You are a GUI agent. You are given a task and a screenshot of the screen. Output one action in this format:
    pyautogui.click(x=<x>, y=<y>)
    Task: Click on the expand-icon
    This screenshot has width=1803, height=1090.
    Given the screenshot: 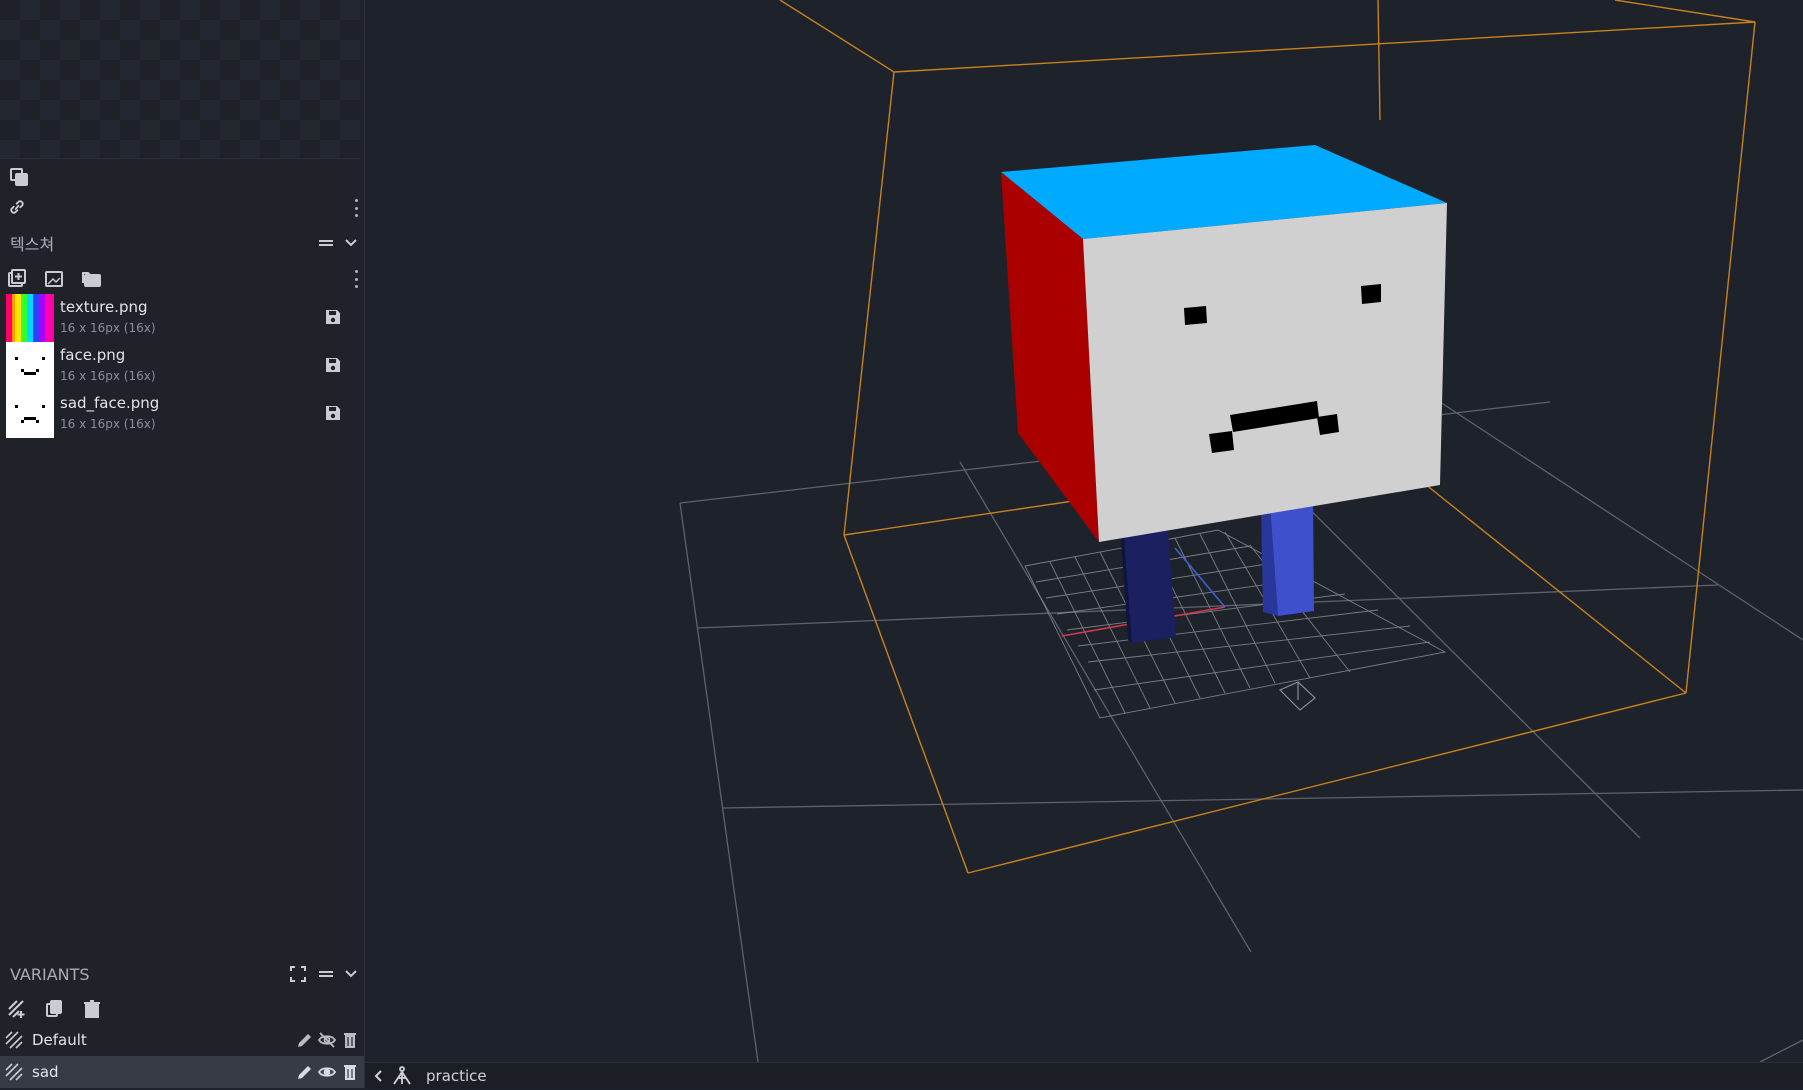 What is the action you would take?
    pyautogui.click(x=298, y=974)
    